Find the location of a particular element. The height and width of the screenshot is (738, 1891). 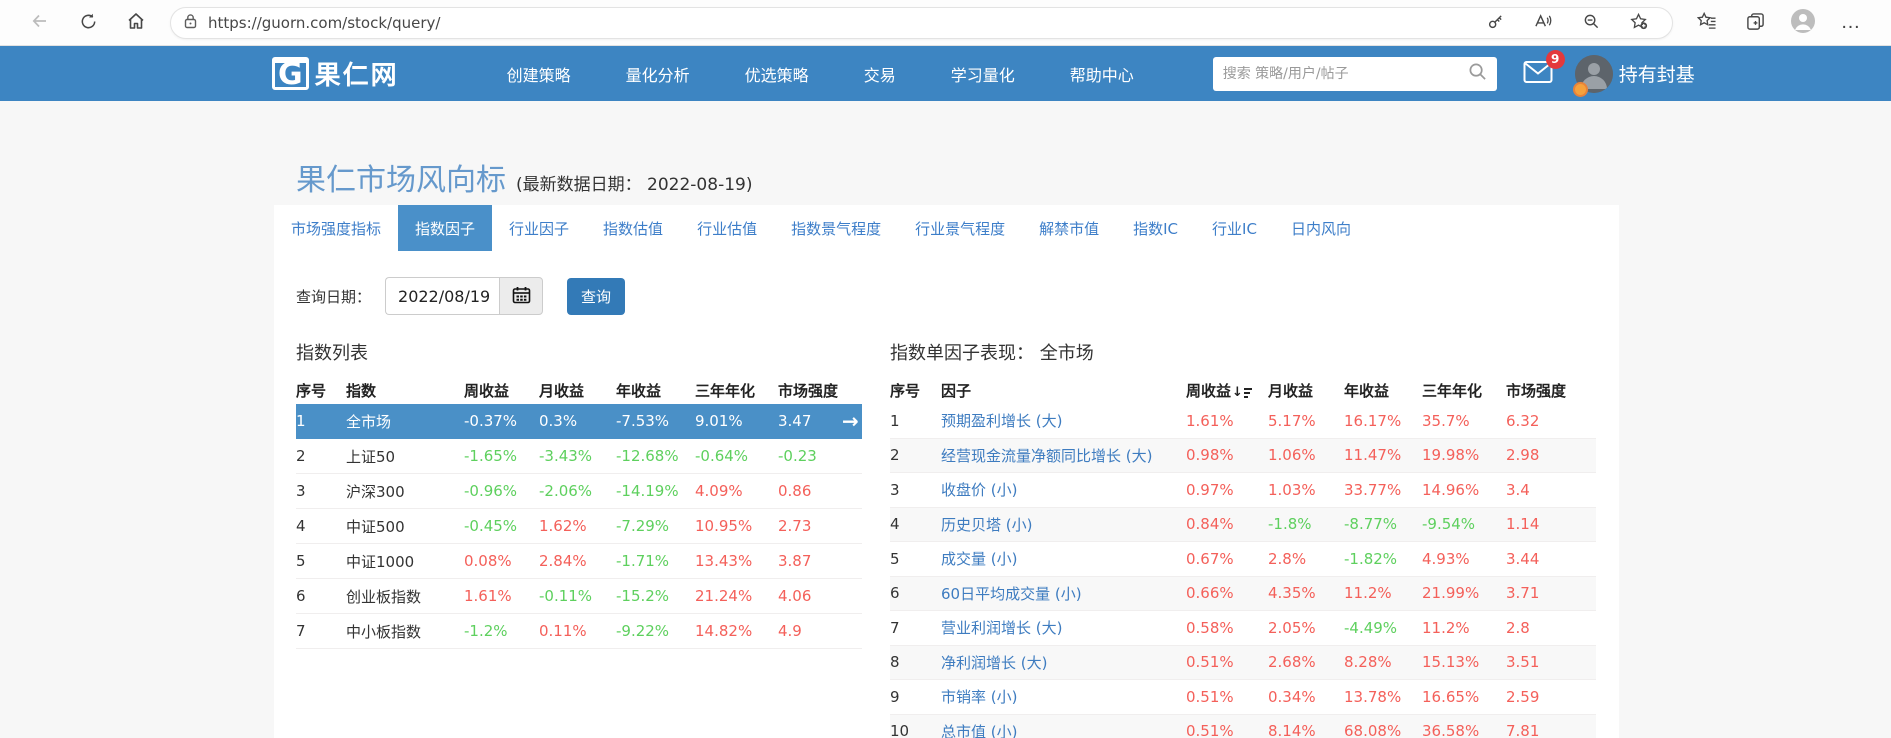

three-year-return: -0.64% is located at coordinates (722, 456).